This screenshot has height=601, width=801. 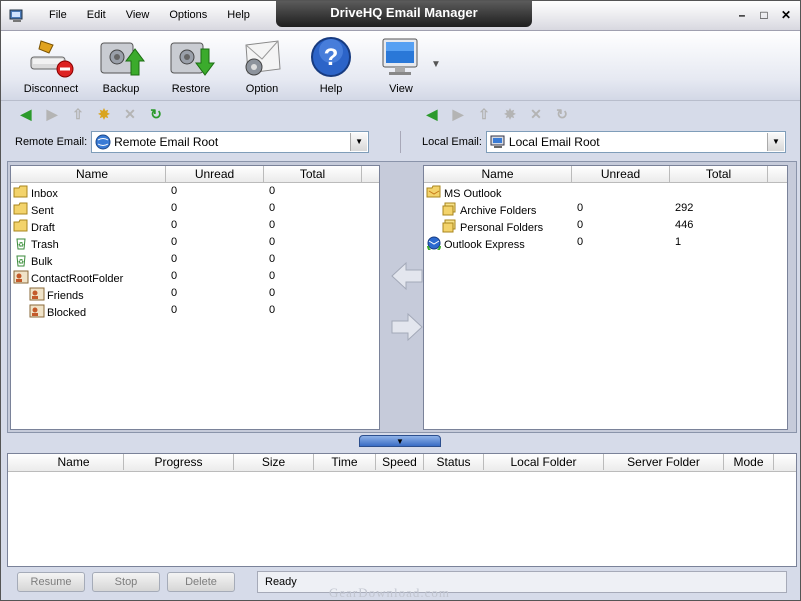 I want to click on local-up-folder-icon: ⇧, so click(x=484, y=114).